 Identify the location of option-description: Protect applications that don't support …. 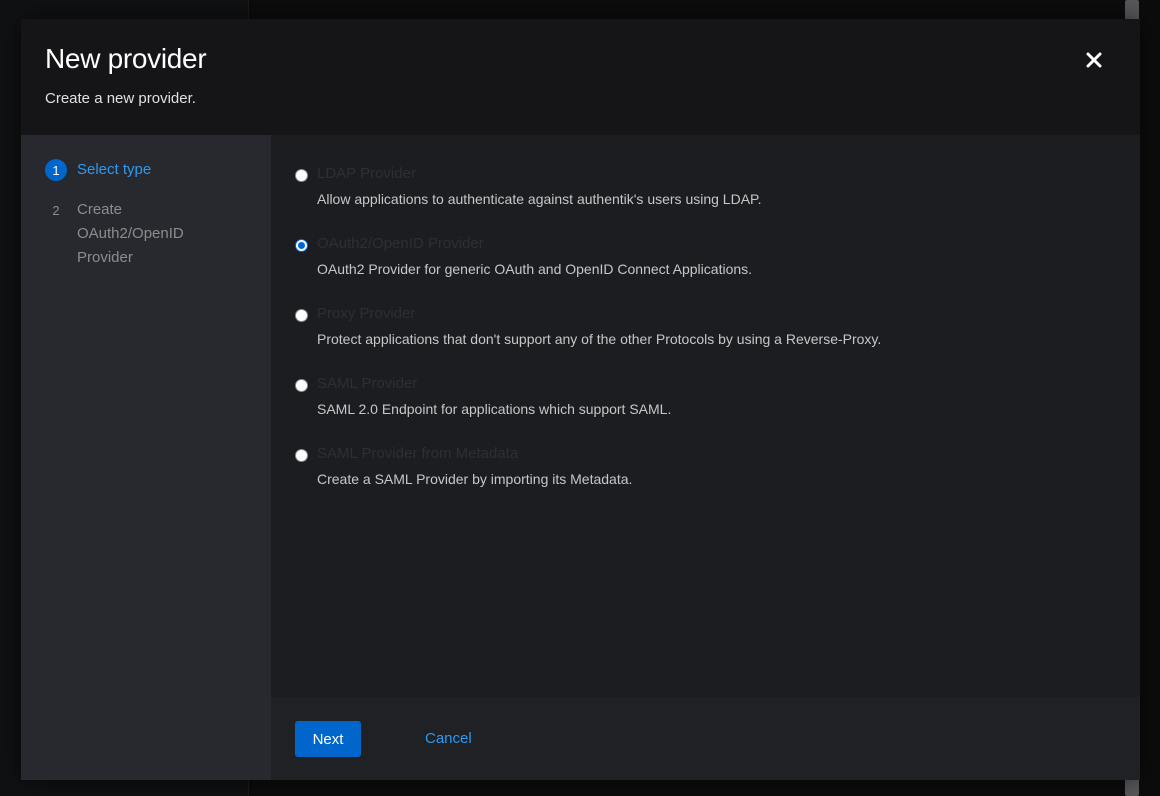
(599, 339).